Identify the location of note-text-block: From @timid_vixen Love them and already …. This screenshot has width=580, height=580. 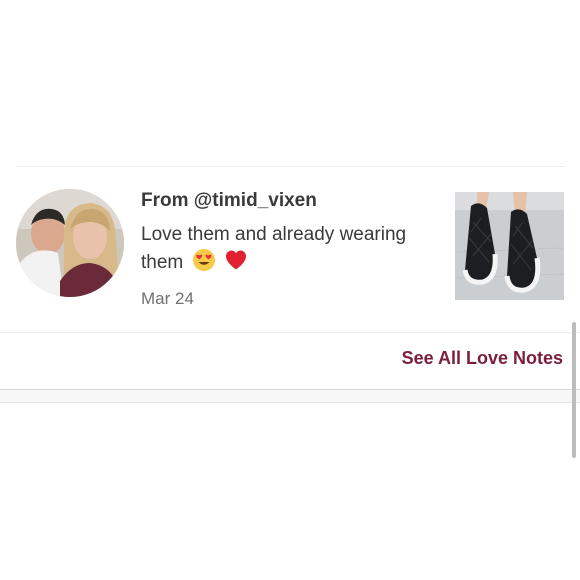
(291, 249).